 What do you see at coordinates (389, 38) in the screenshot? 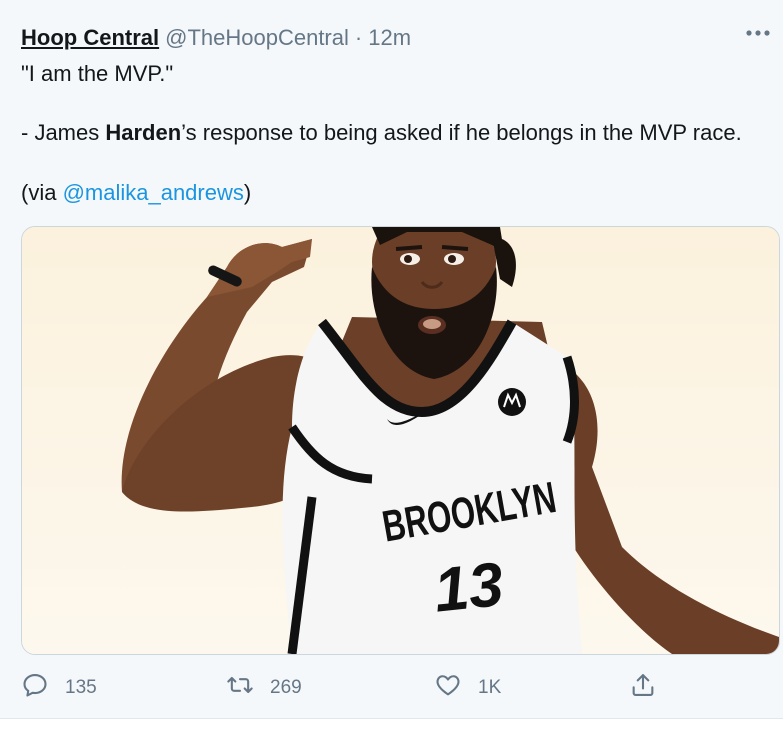
I see `timestamp: 12m` at bounding box center [389, 38].